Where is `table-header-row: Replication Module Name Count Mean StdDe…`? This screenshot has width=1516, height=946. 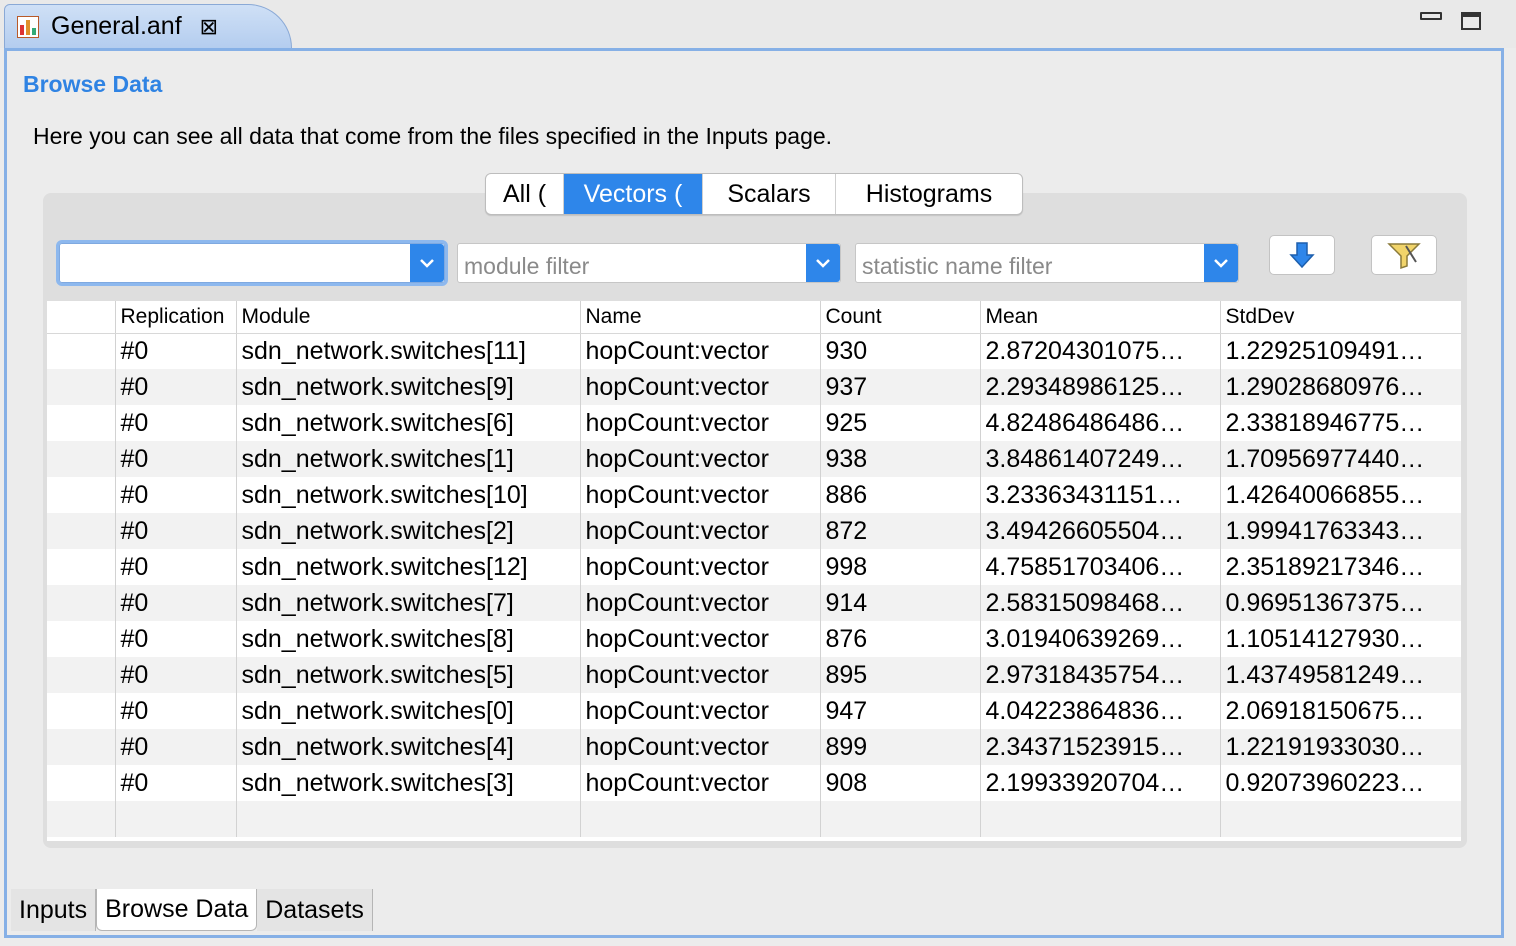 table-header-row: Replication Module Name Count Mean StdDe… is located at coordinates (754, 317).